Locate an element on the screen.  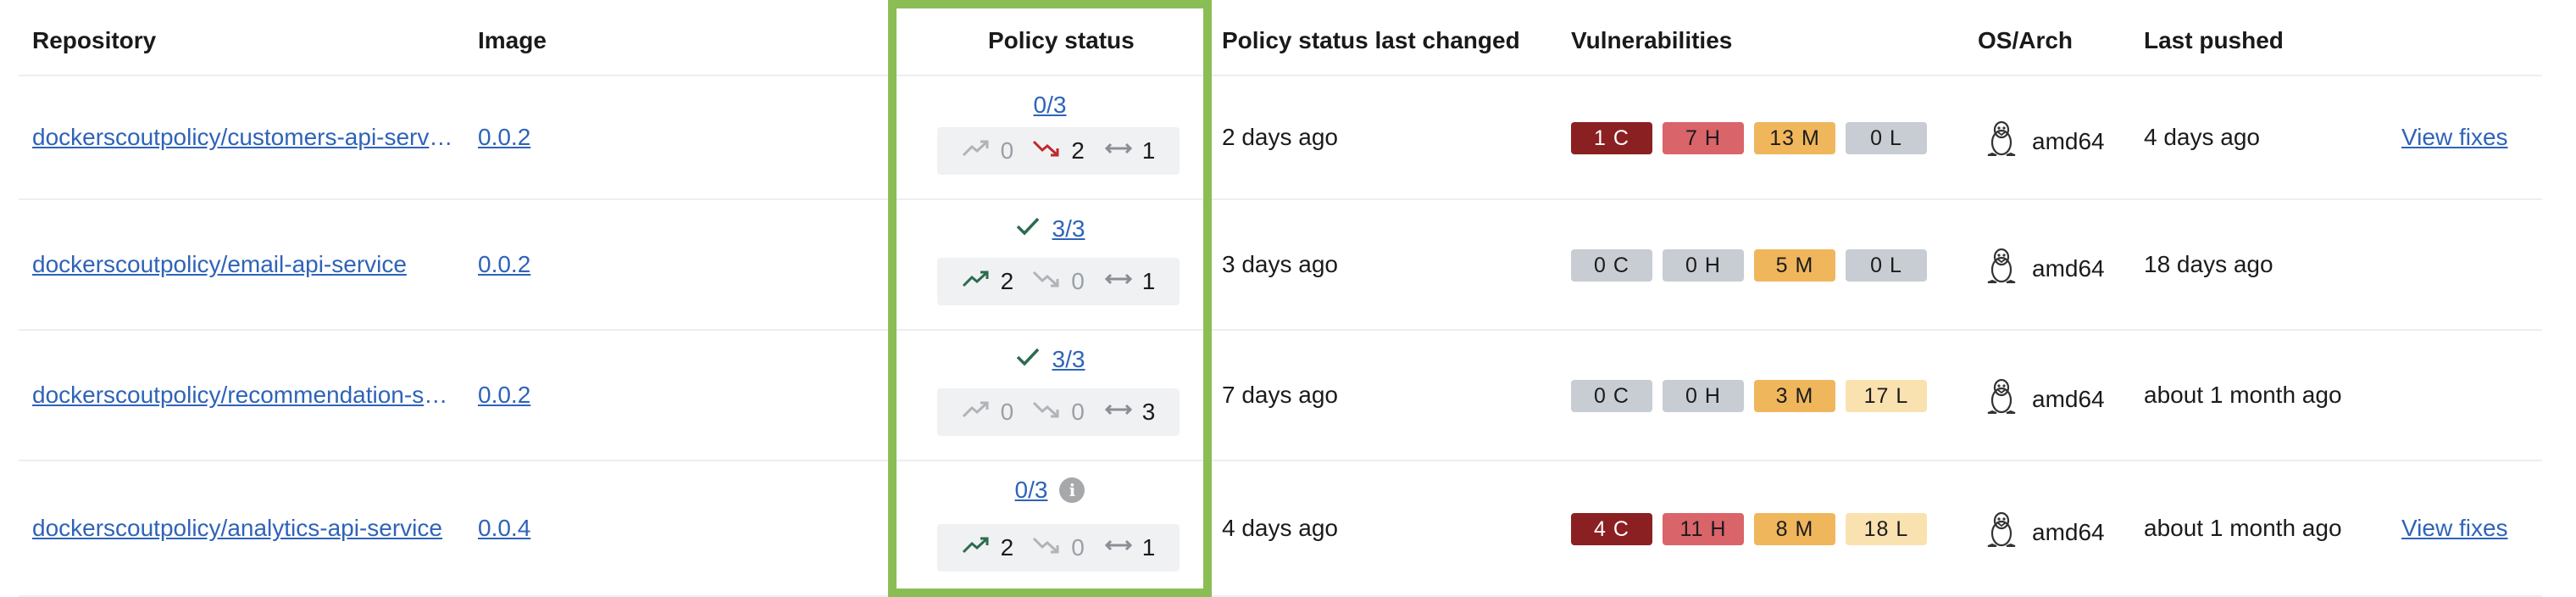
header-last-pushed: Last pushed is located at coordinates (2214, 41).